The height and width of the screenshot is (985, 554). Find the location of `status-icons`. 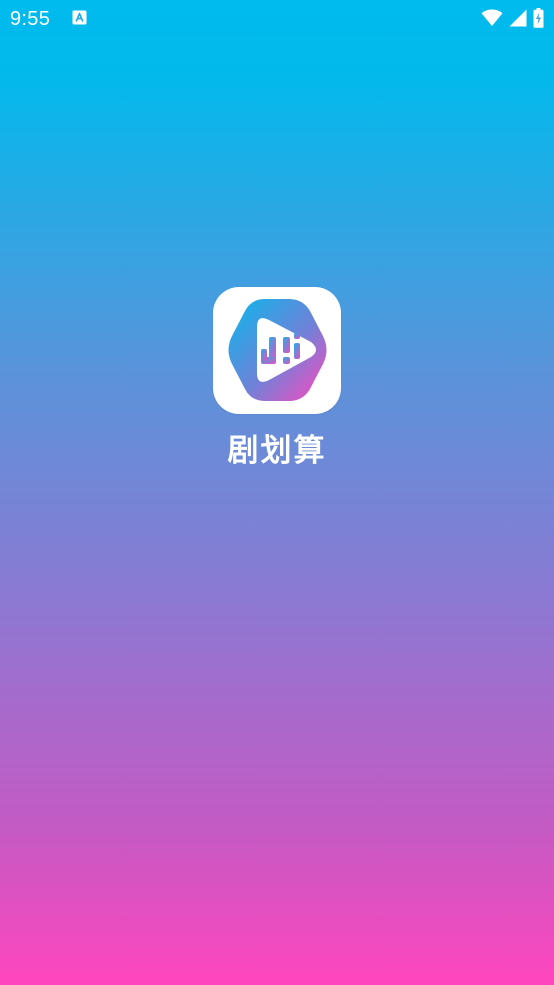

status-icons is located at coordinates (512, 18).